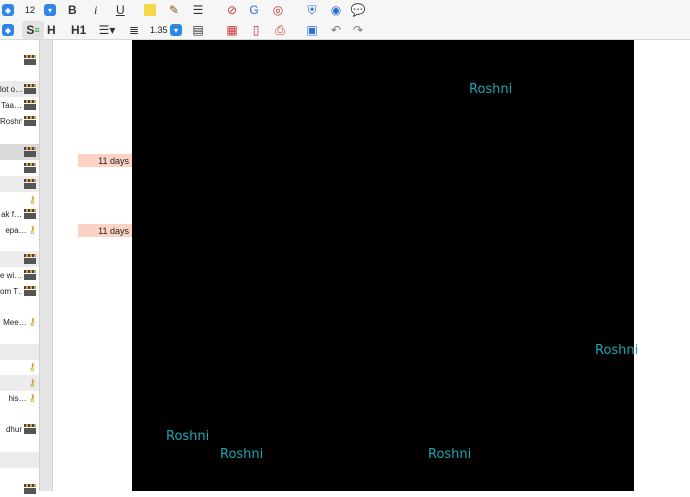 The height and width of the screenshot is (497, 690). What do you see at coordinates (19, 398) in the screenshot?
I see `list-item: his… ⚷` at bounding box center [19, 398].